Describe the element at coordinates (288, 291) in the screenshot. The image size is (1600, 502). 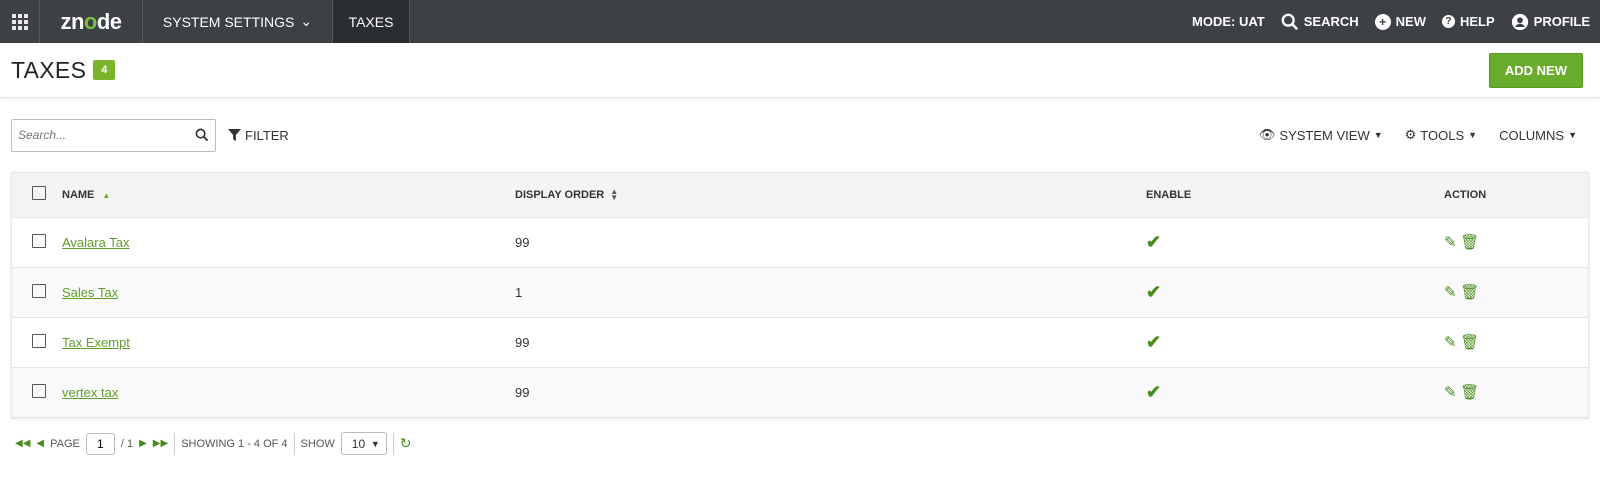
I see `name-cell: Sales Tax` at that location.